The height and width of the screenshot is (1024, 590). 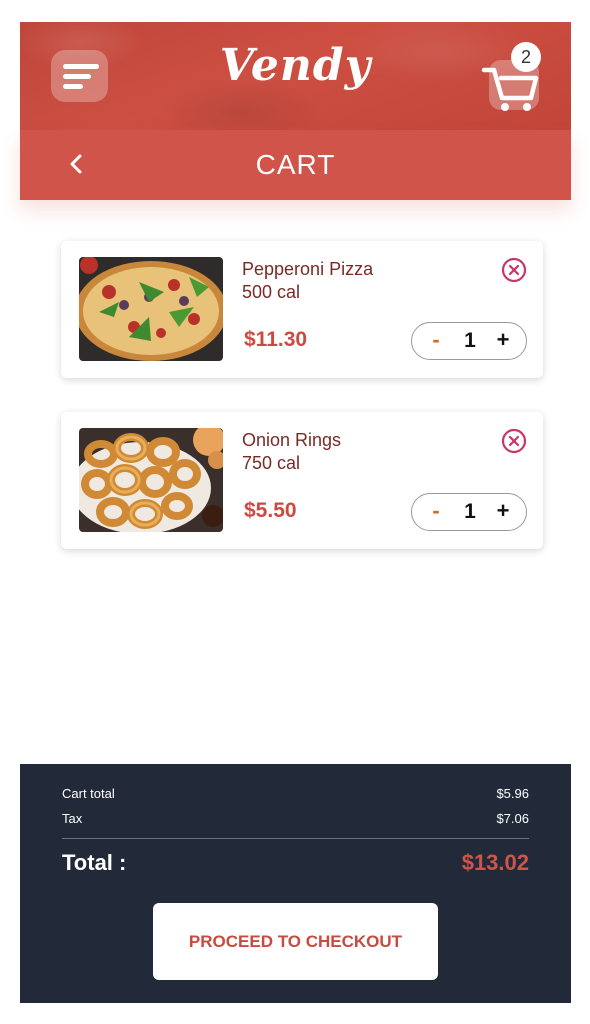 I want to click on item-name: Onion Rings, so click(x=292, y=440).